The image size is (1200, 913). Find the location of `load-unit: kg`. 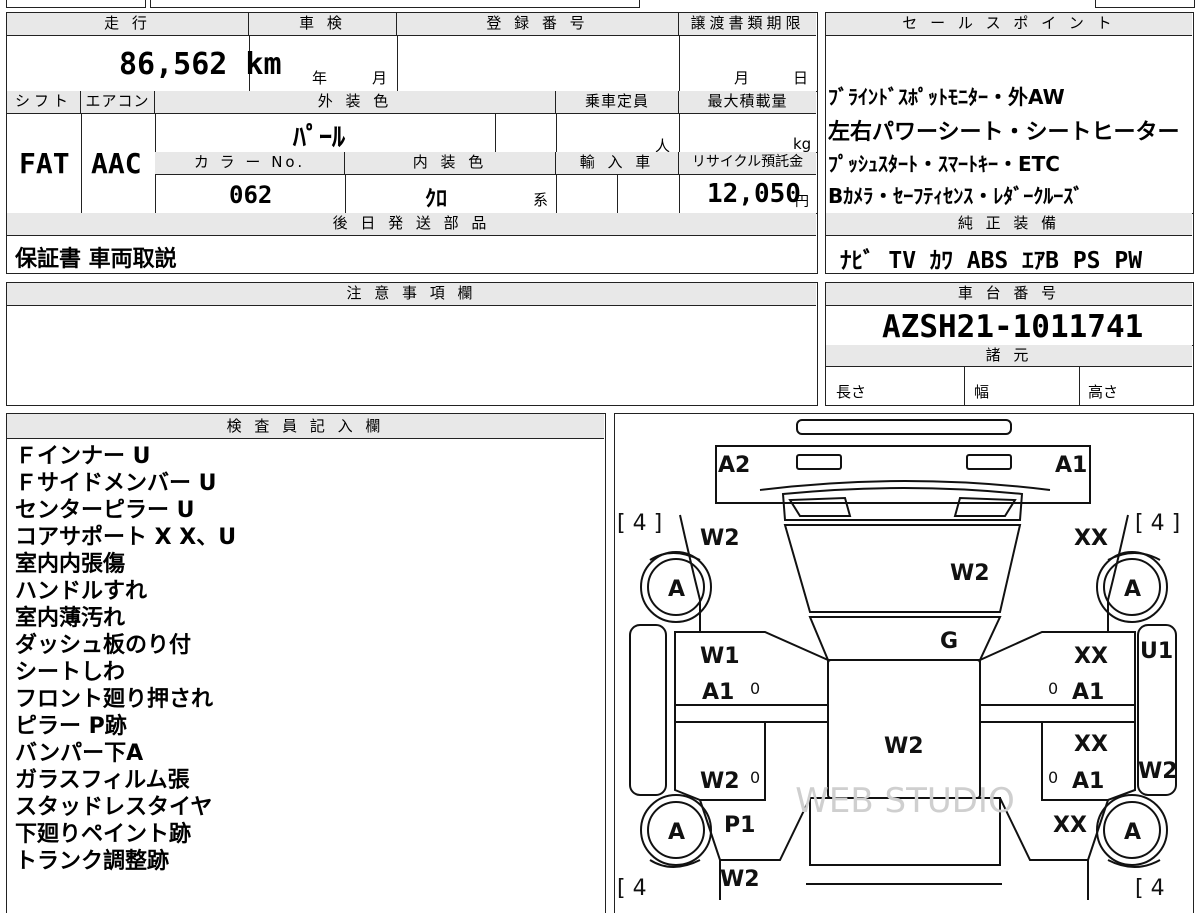

load-unit: kg is located at coordinates (802, 144).